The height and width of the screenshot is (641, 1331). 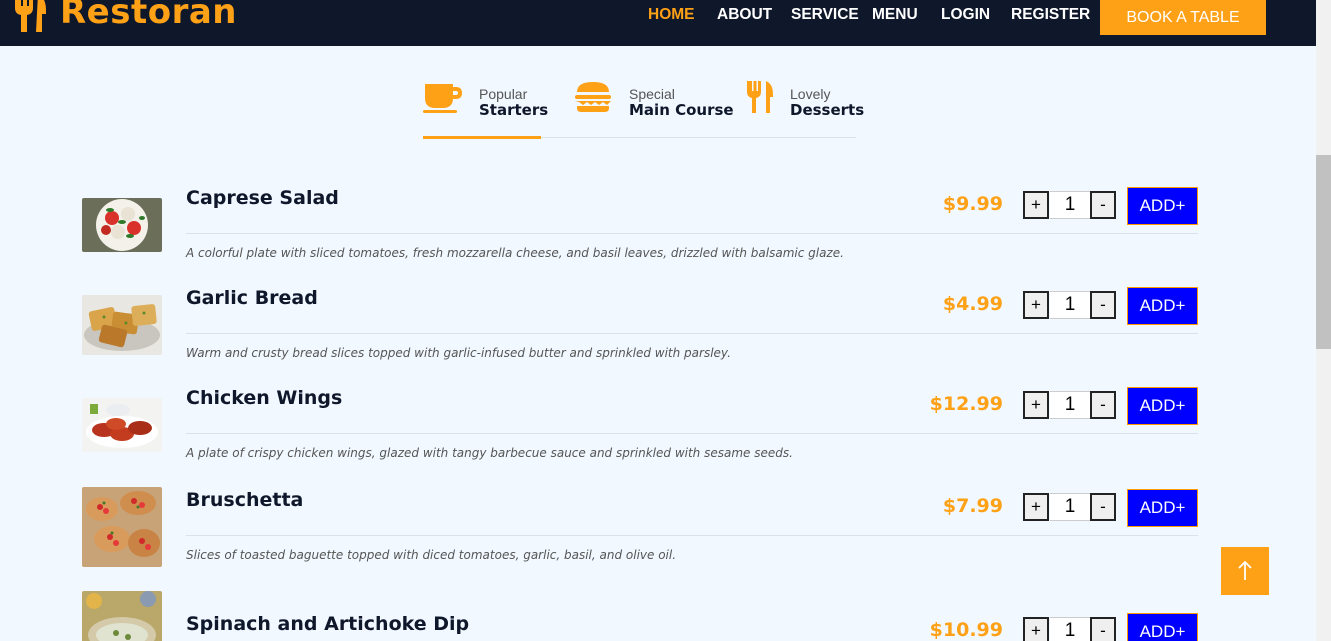 What do you see at coordinates (122, 325) in the screenshot?
I see `garlic-bread-image` at bounding box center [122, 325].